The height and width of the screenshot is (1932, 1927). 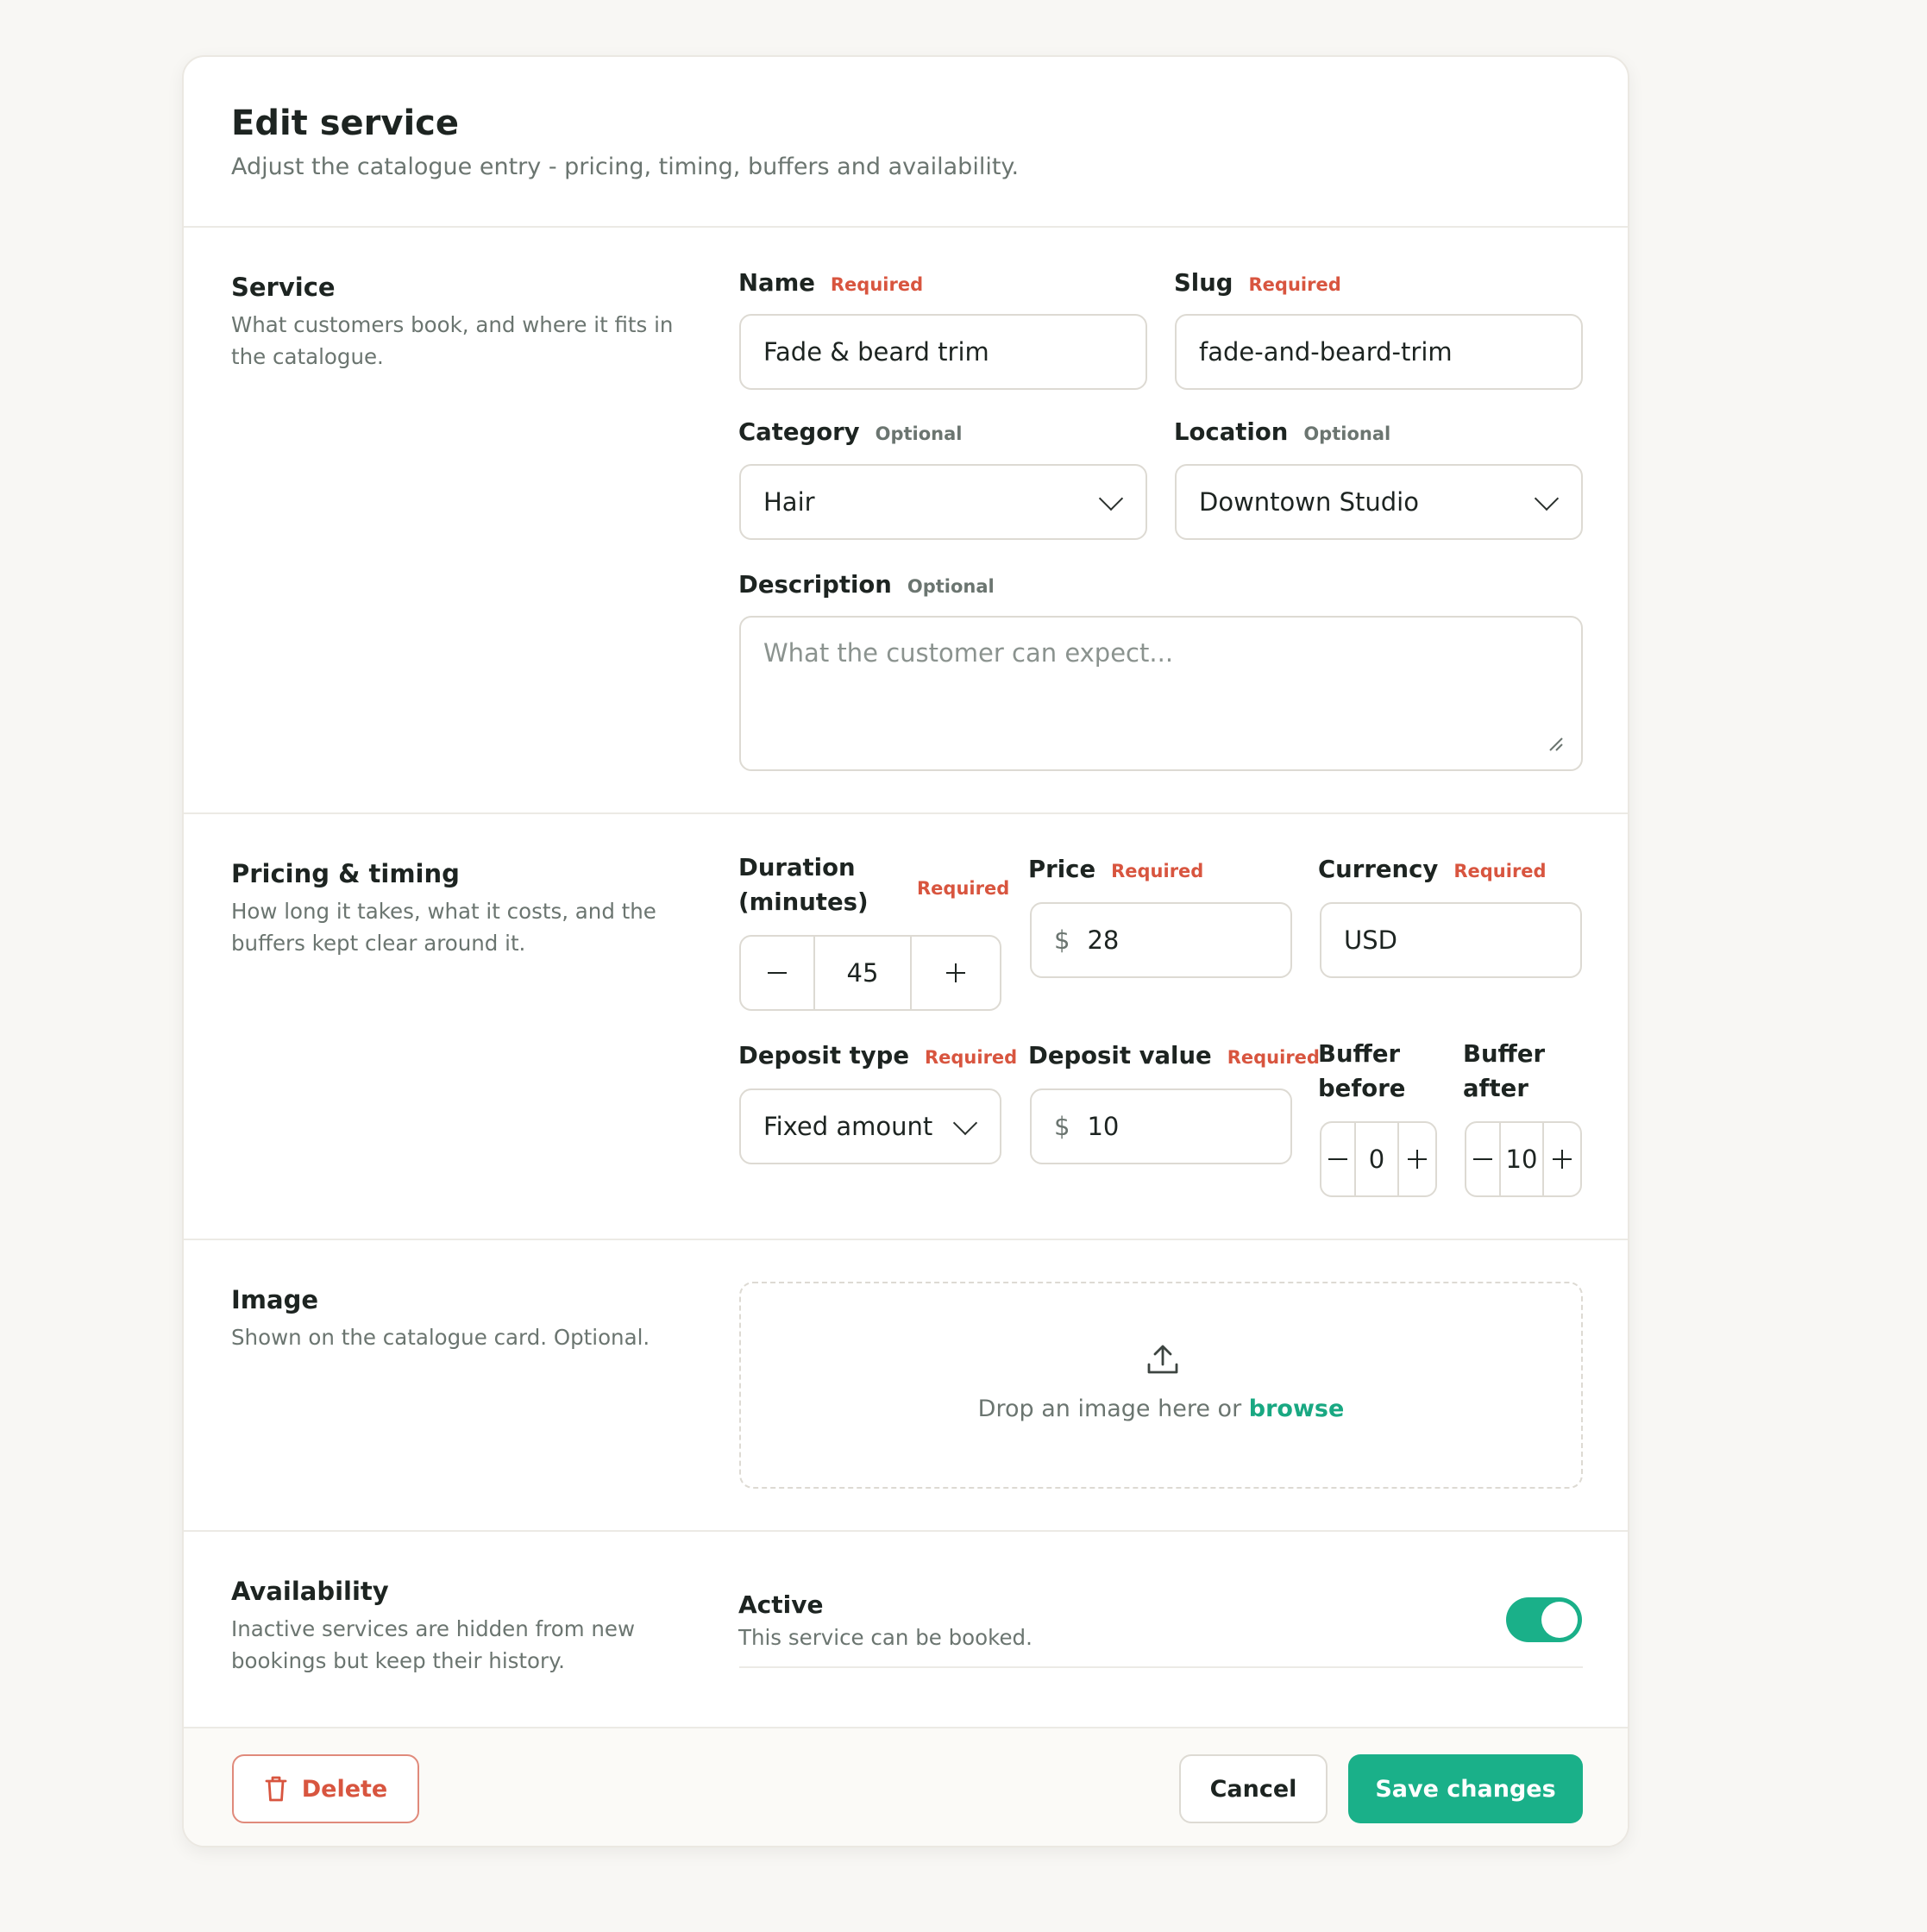 What do you see at coordinates (345, 874) in the screenshot?
I see `section-title-pricing: Pricing & timing` at bounding box center [345, 874].